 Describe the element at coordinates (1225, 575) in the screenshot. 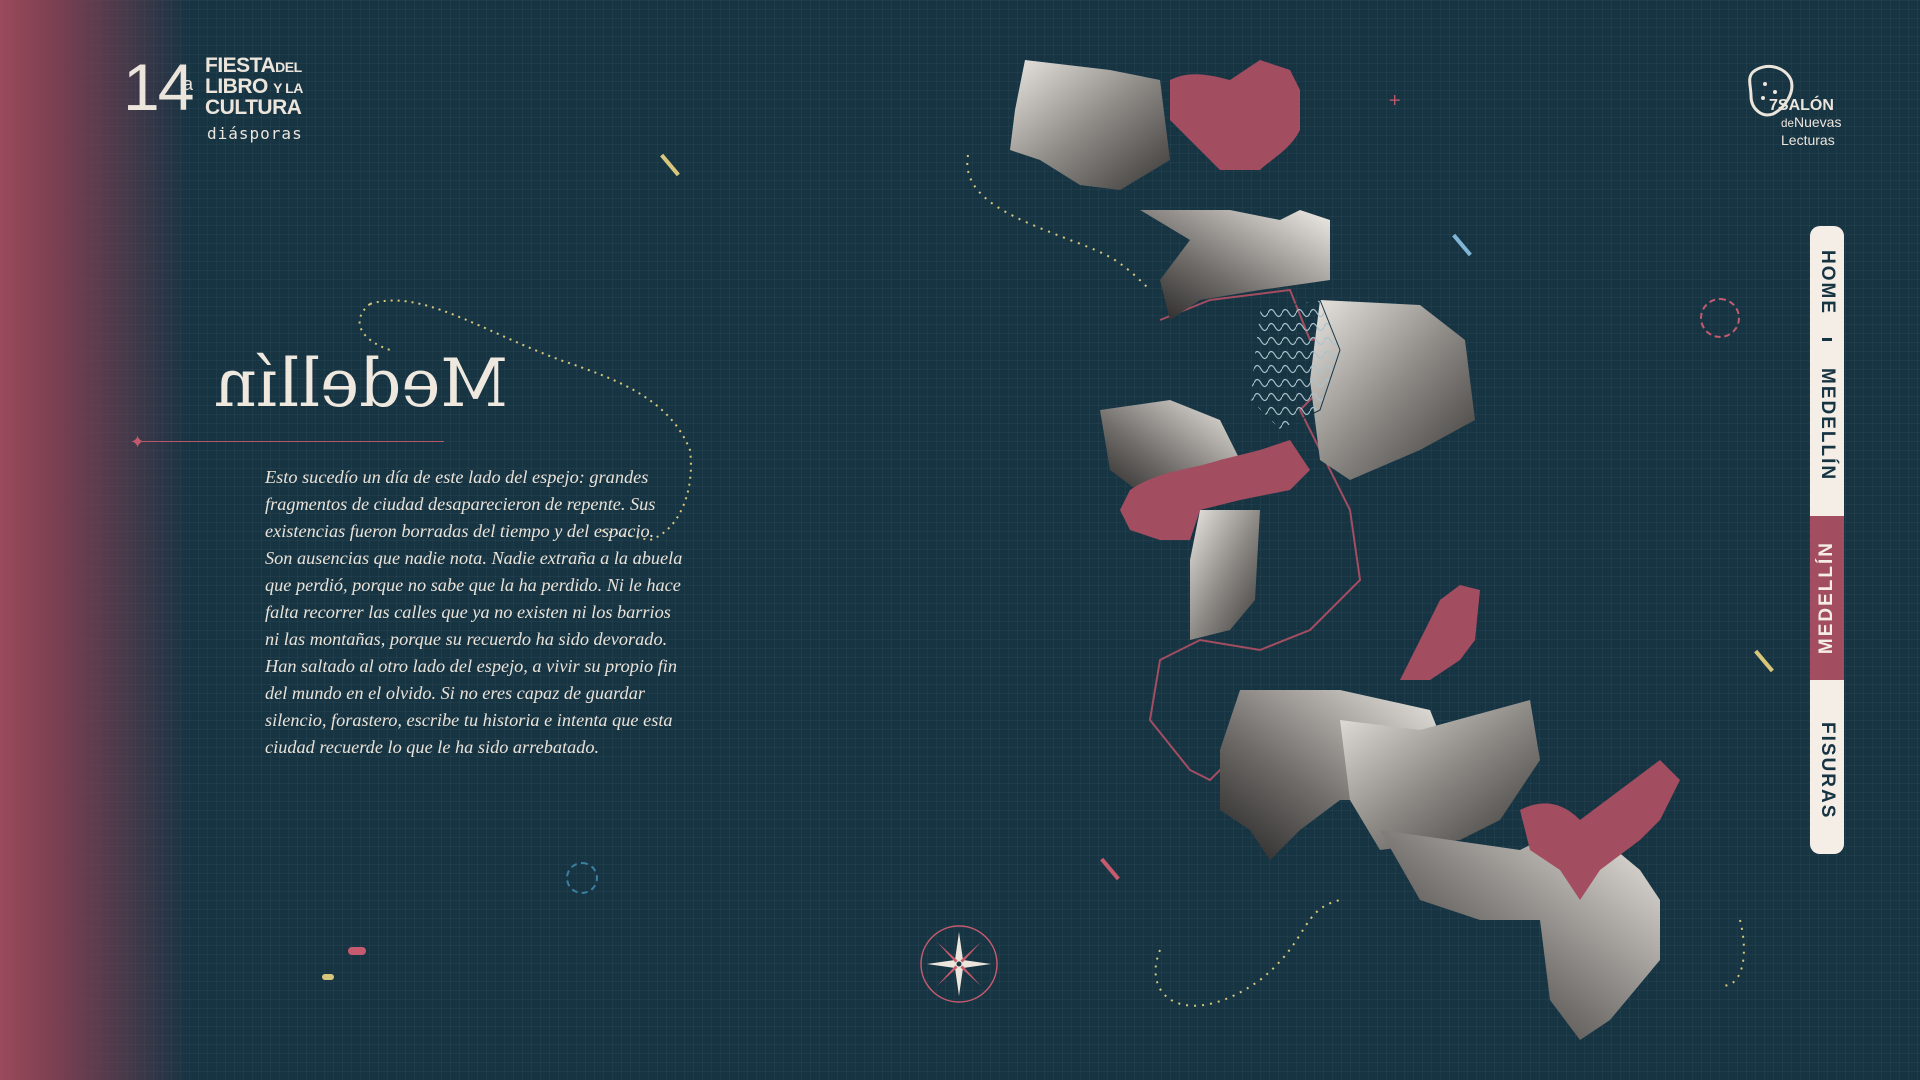

I see `photo-fragment-towers` at that location.